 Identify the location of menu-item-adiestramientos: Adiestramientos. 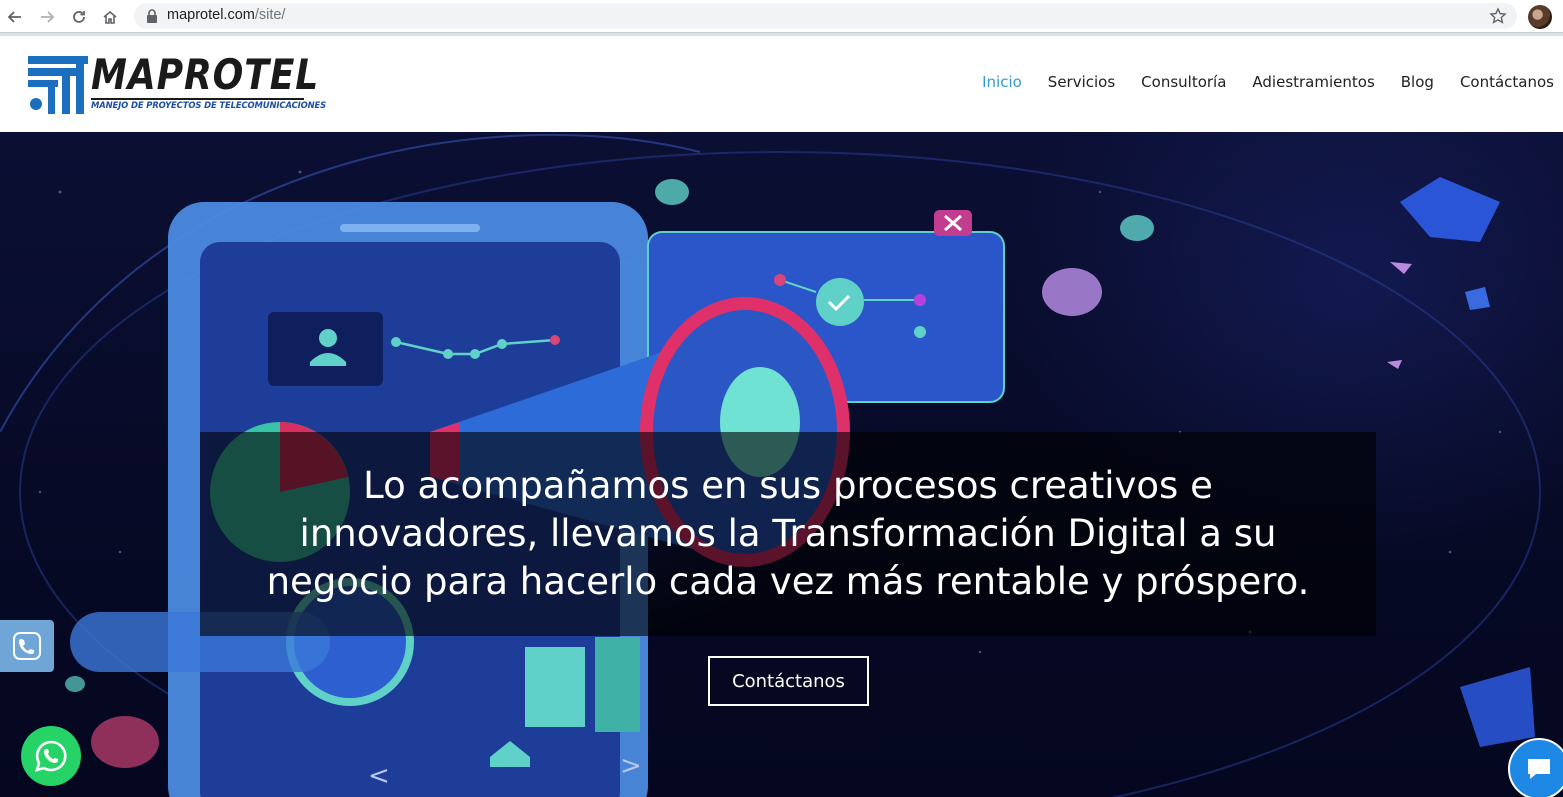
(1313, 82).